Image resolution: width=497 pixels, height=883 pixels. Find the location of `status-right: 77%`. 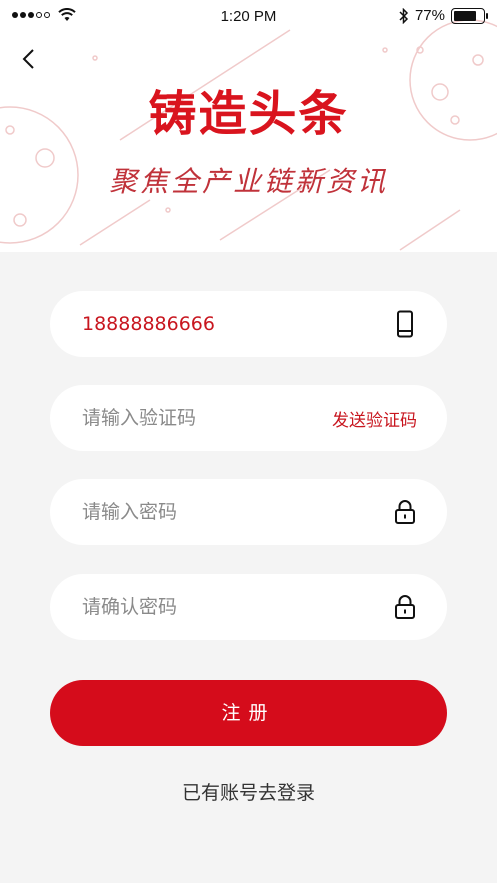

status-right: 77% is located at coordinates (443, 15).